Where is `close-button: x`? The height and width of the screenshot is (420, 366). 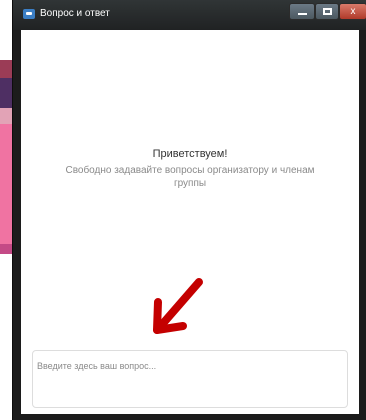 close-button: x is located at coordinates (352, 11).